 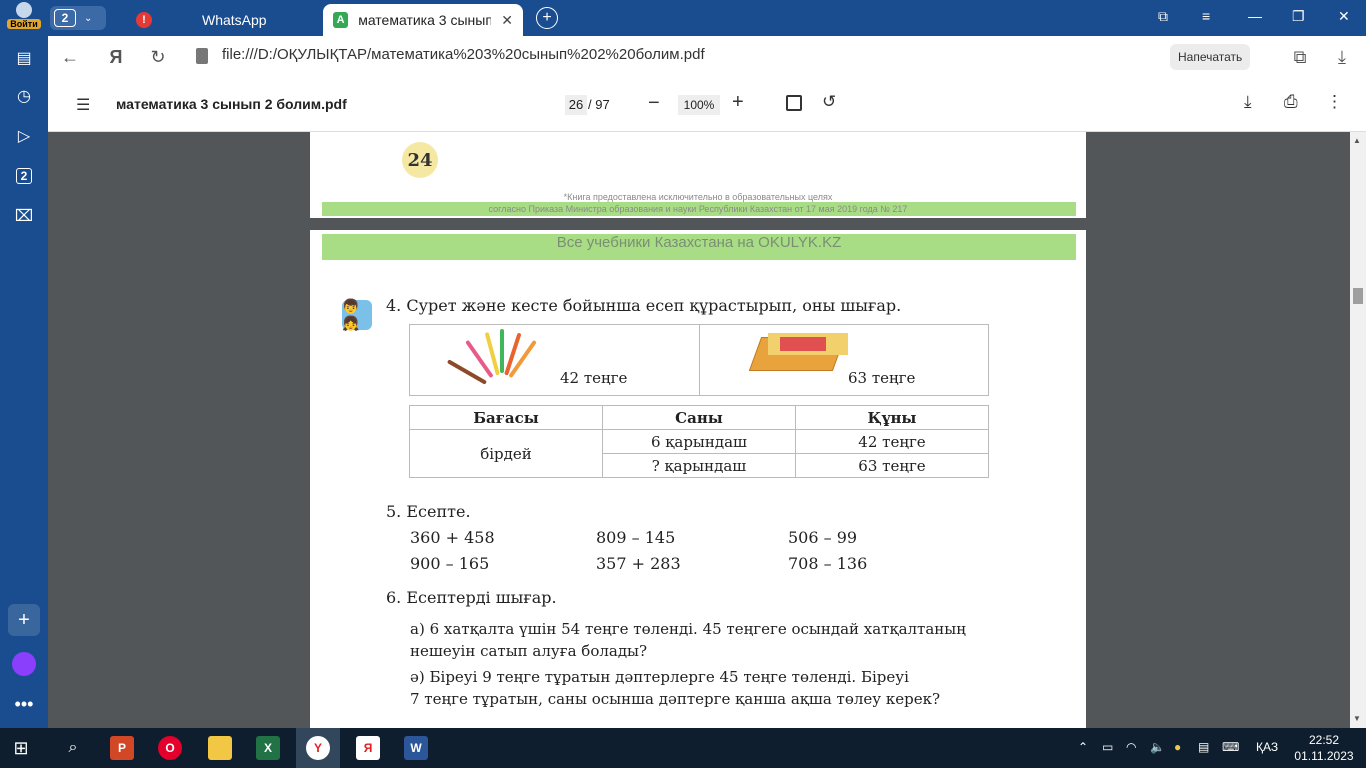 I want to click on rotate-icon: ↺, so click(x=829, y=102).